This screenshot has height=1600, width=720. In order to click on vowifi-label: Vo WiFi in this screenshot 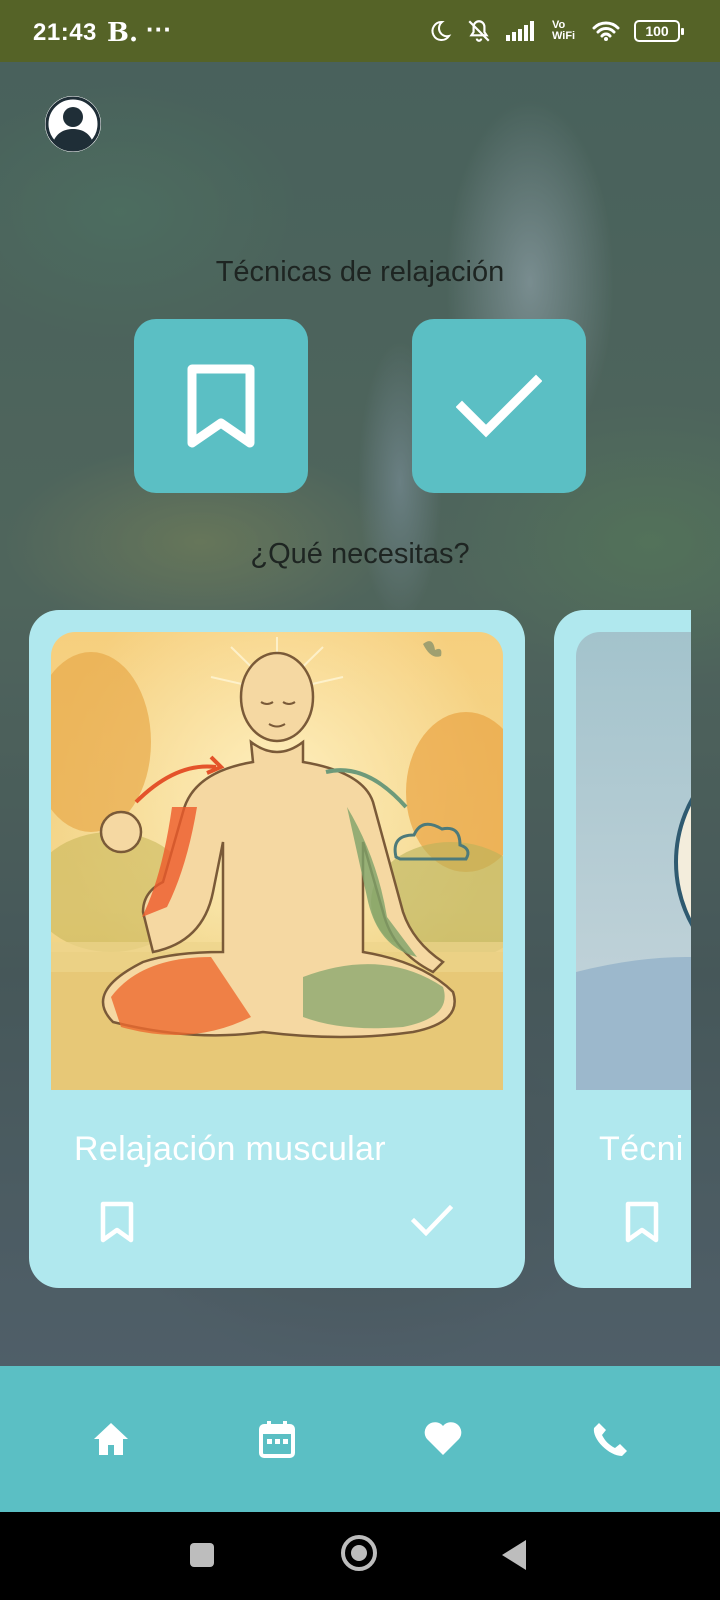, I will do `click(564, 30)`.